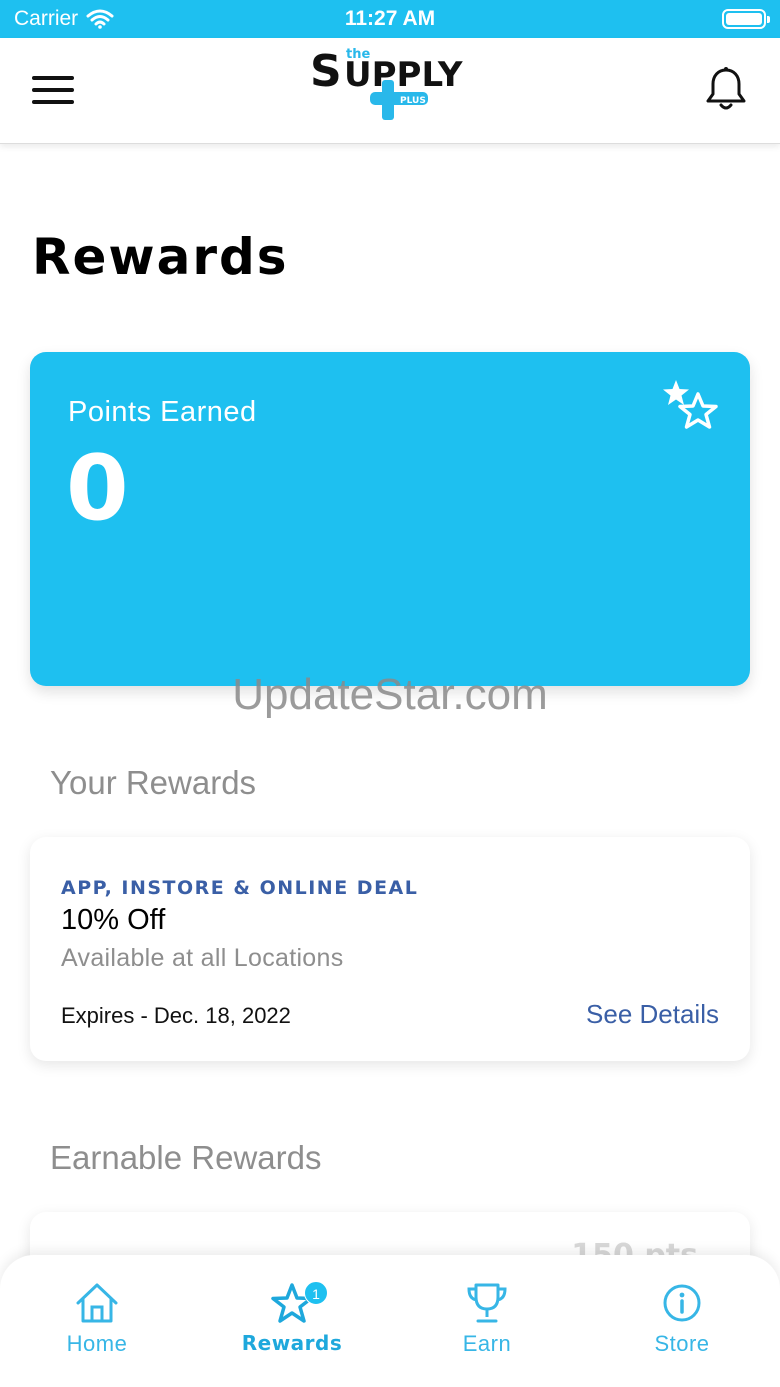  I want to click on reward-title: 10% Off, so click(113, 920).